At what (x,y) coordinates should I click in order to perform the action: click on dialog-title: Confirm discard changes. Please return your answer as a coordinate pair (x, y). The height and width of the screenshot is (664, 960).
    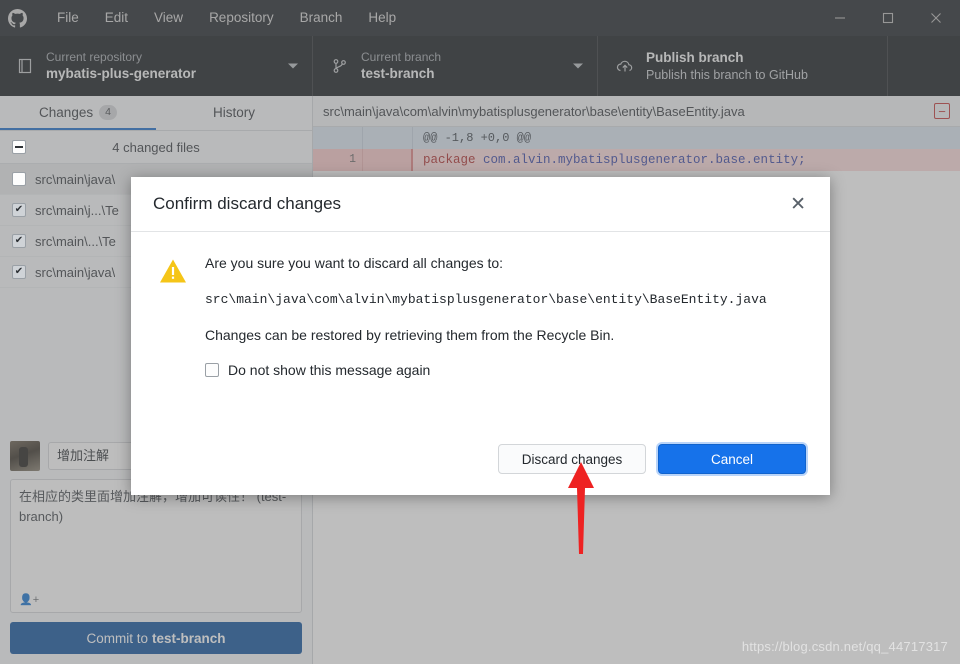
    Looking at the image, I should click on (247, 203).